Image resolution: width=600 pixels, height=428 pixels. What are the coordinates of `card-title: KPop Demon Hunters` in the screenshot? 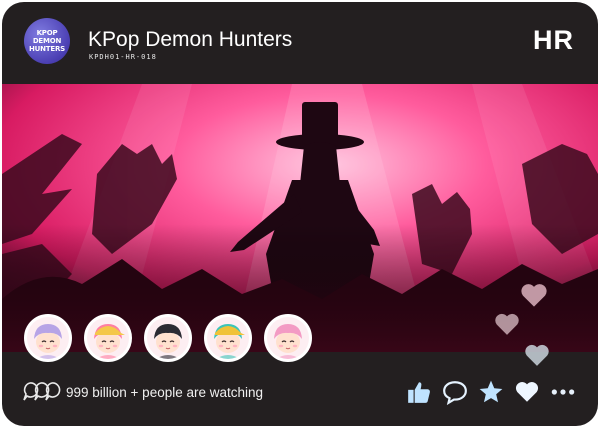 It's located at (190, 39).